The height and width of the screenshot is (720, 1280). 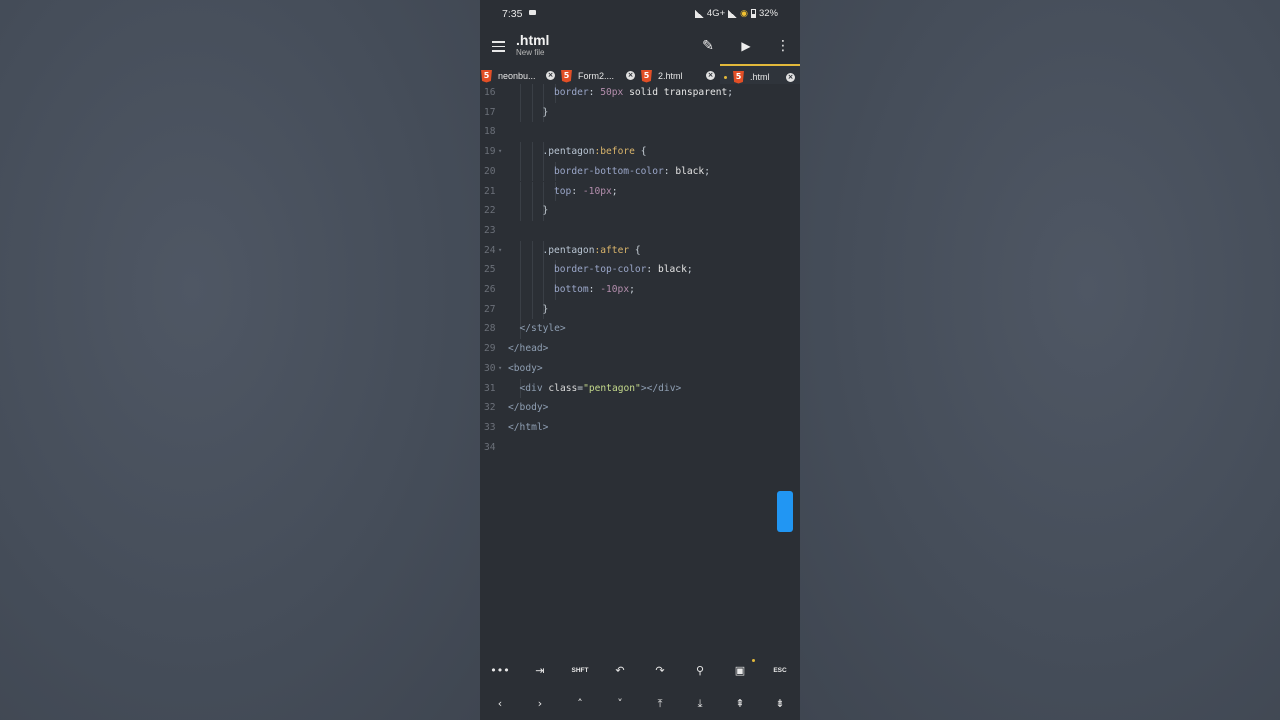 What do you see at coordinates (490, 309) in the screenshot?
I see `line-number: 27` at bounding box center [490, 309].